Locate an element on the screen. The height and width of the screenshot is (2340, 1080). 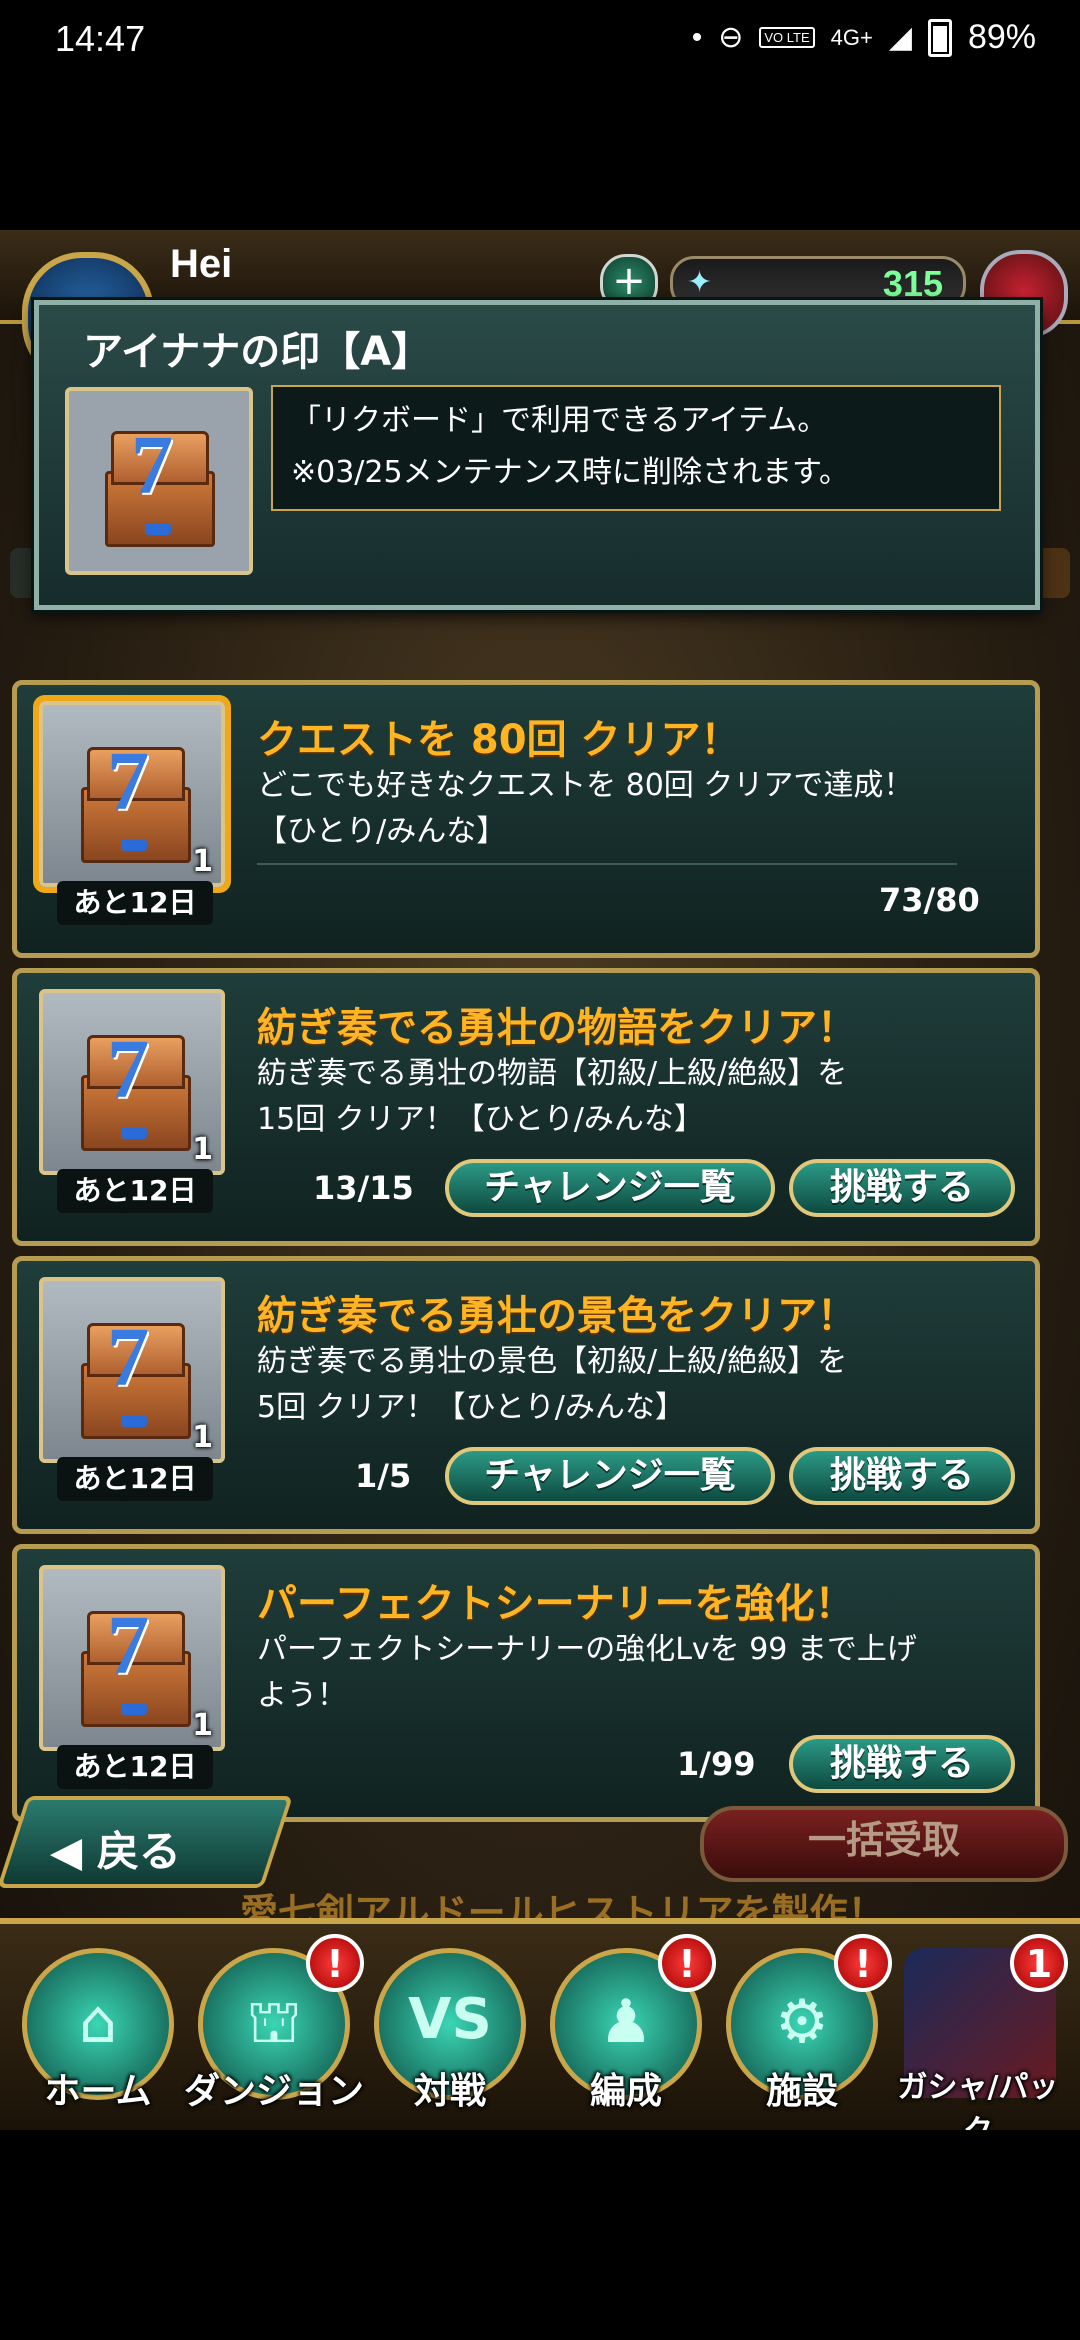
mission-description: 紡ぎ奏でる勇壮の物語【初級/上級/絶級】を 15回 クリア！【ひとり/みんな】 is located at coordinates (637, 1097).